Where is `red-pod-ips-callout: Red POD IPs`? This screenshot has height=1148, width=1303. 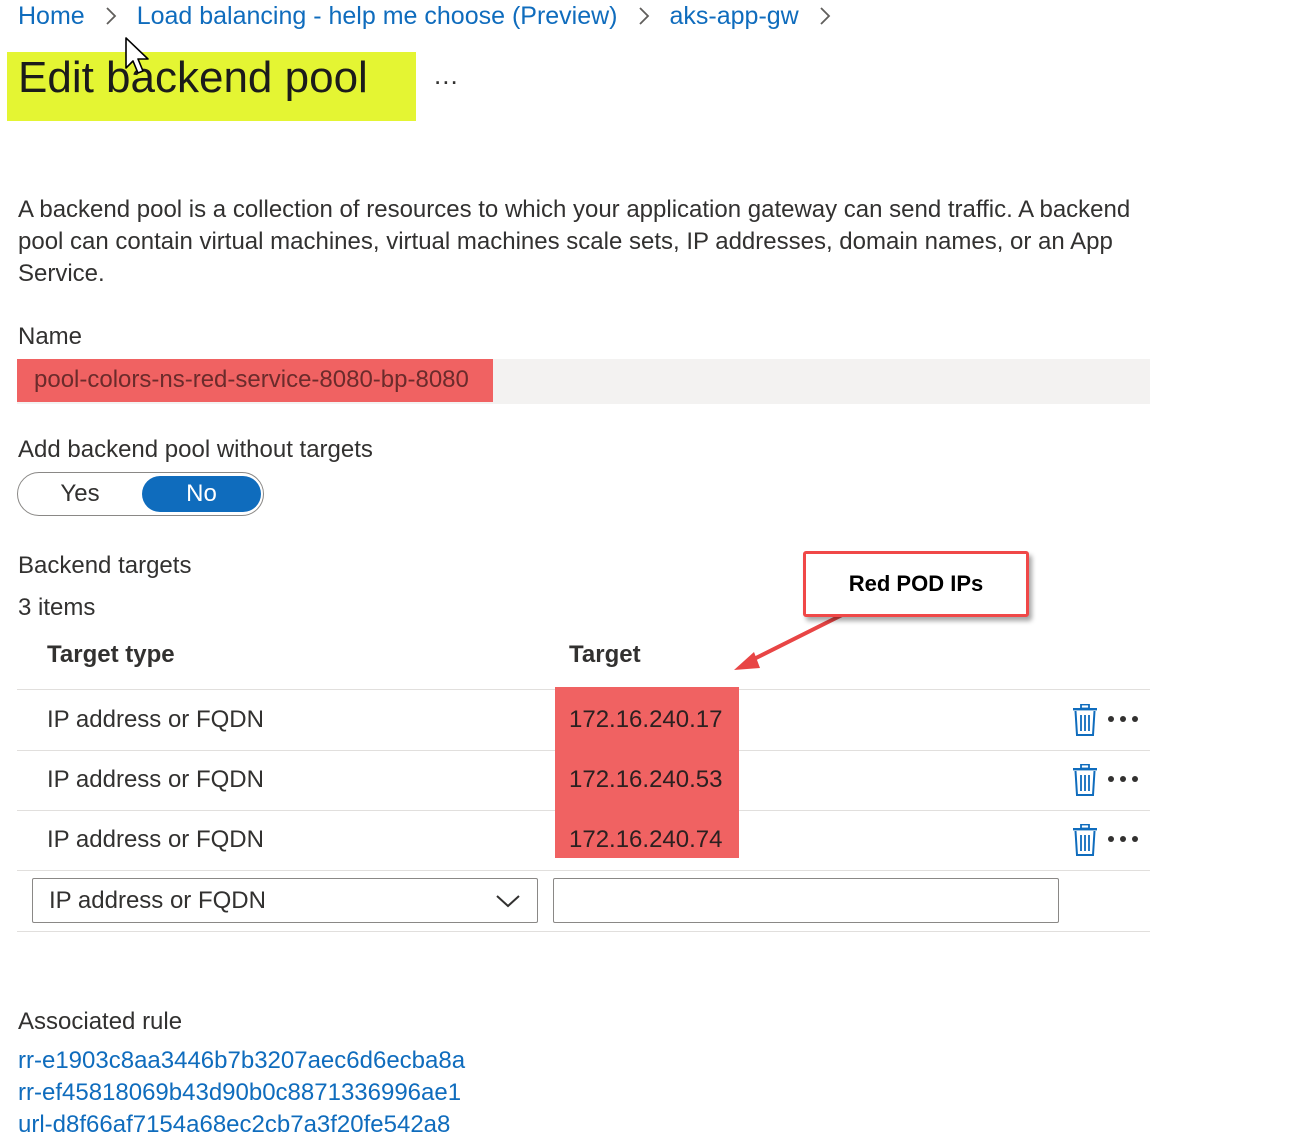 red-pod-ips-callout: Red POD IPs is located at coordinates (916, 584).